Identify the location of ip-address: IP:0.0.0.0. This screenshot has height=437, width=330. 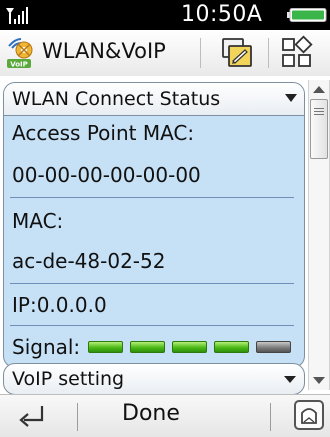
(59, 305).